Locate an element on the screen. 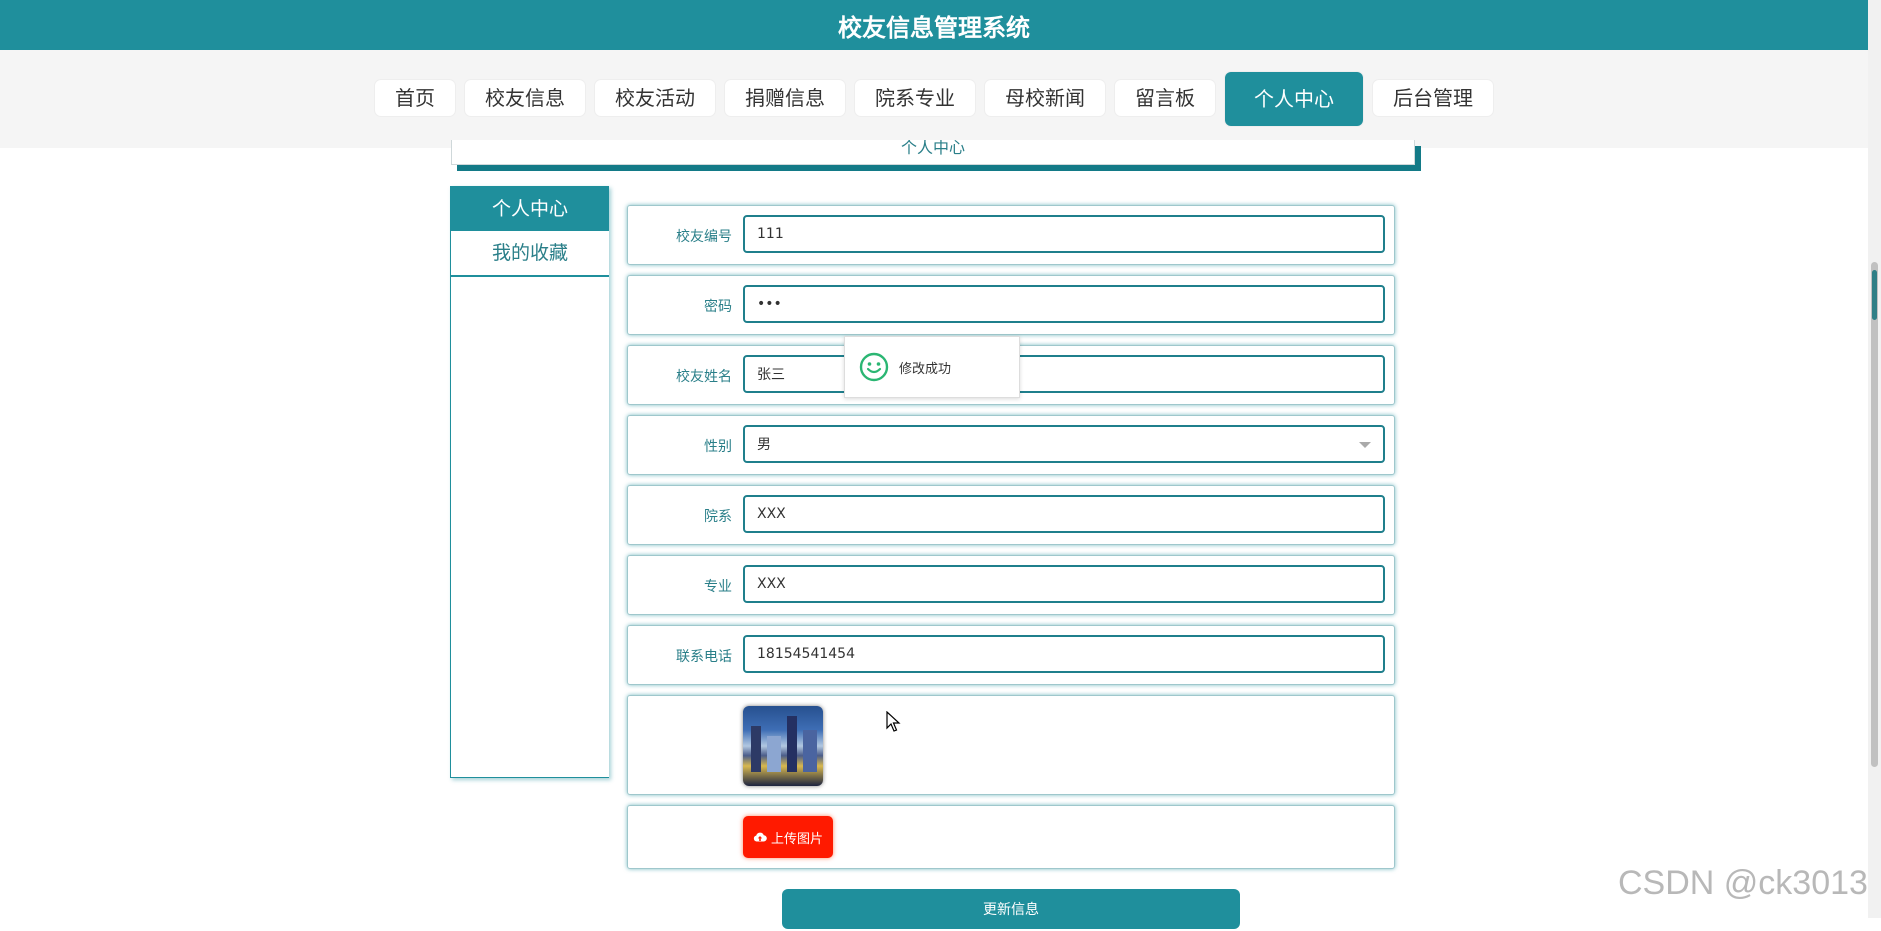 The image size is (1881, 931). breadcrumb: 个人中心 is located at coordinates (933, 152).